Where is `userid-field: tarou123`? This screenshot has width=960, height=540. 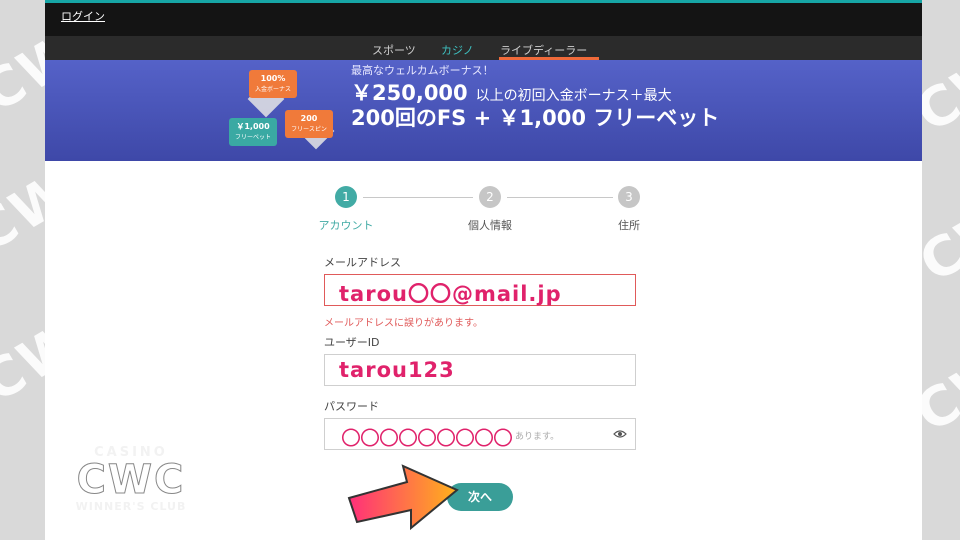 userid-field: tarou123 is located at coordinates (480, 370).